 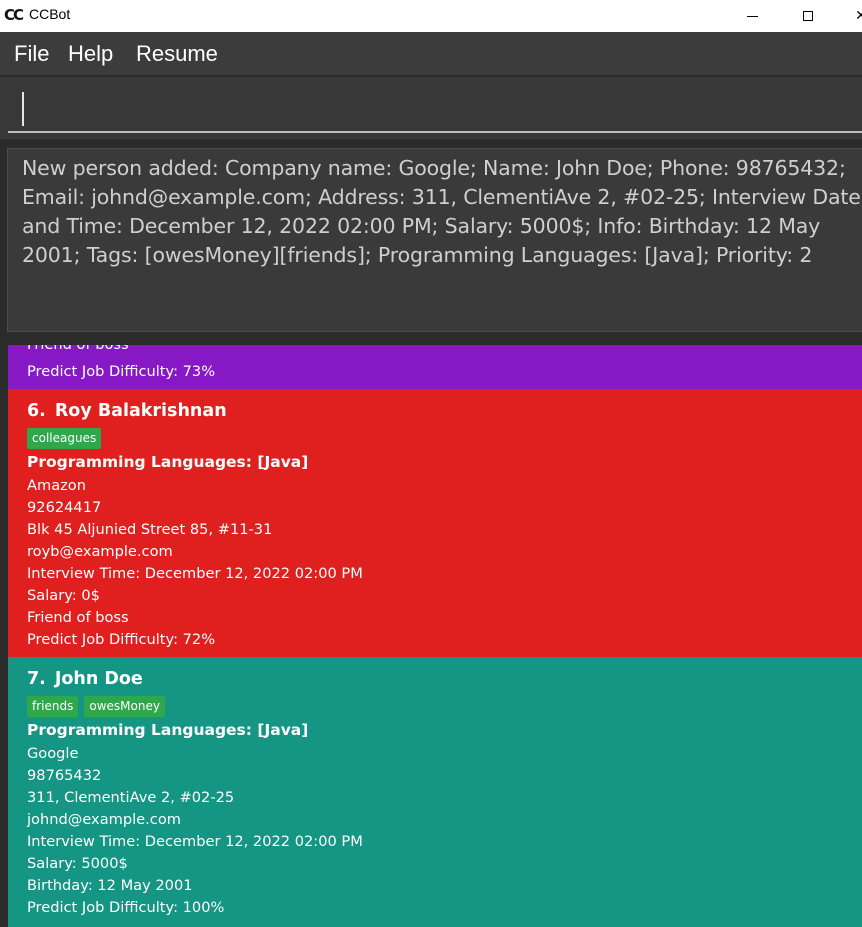 What do you see at coordinates (56, 485) in the screenshot?
I see `person-company: Amazon` at bounding box center [56, 485].